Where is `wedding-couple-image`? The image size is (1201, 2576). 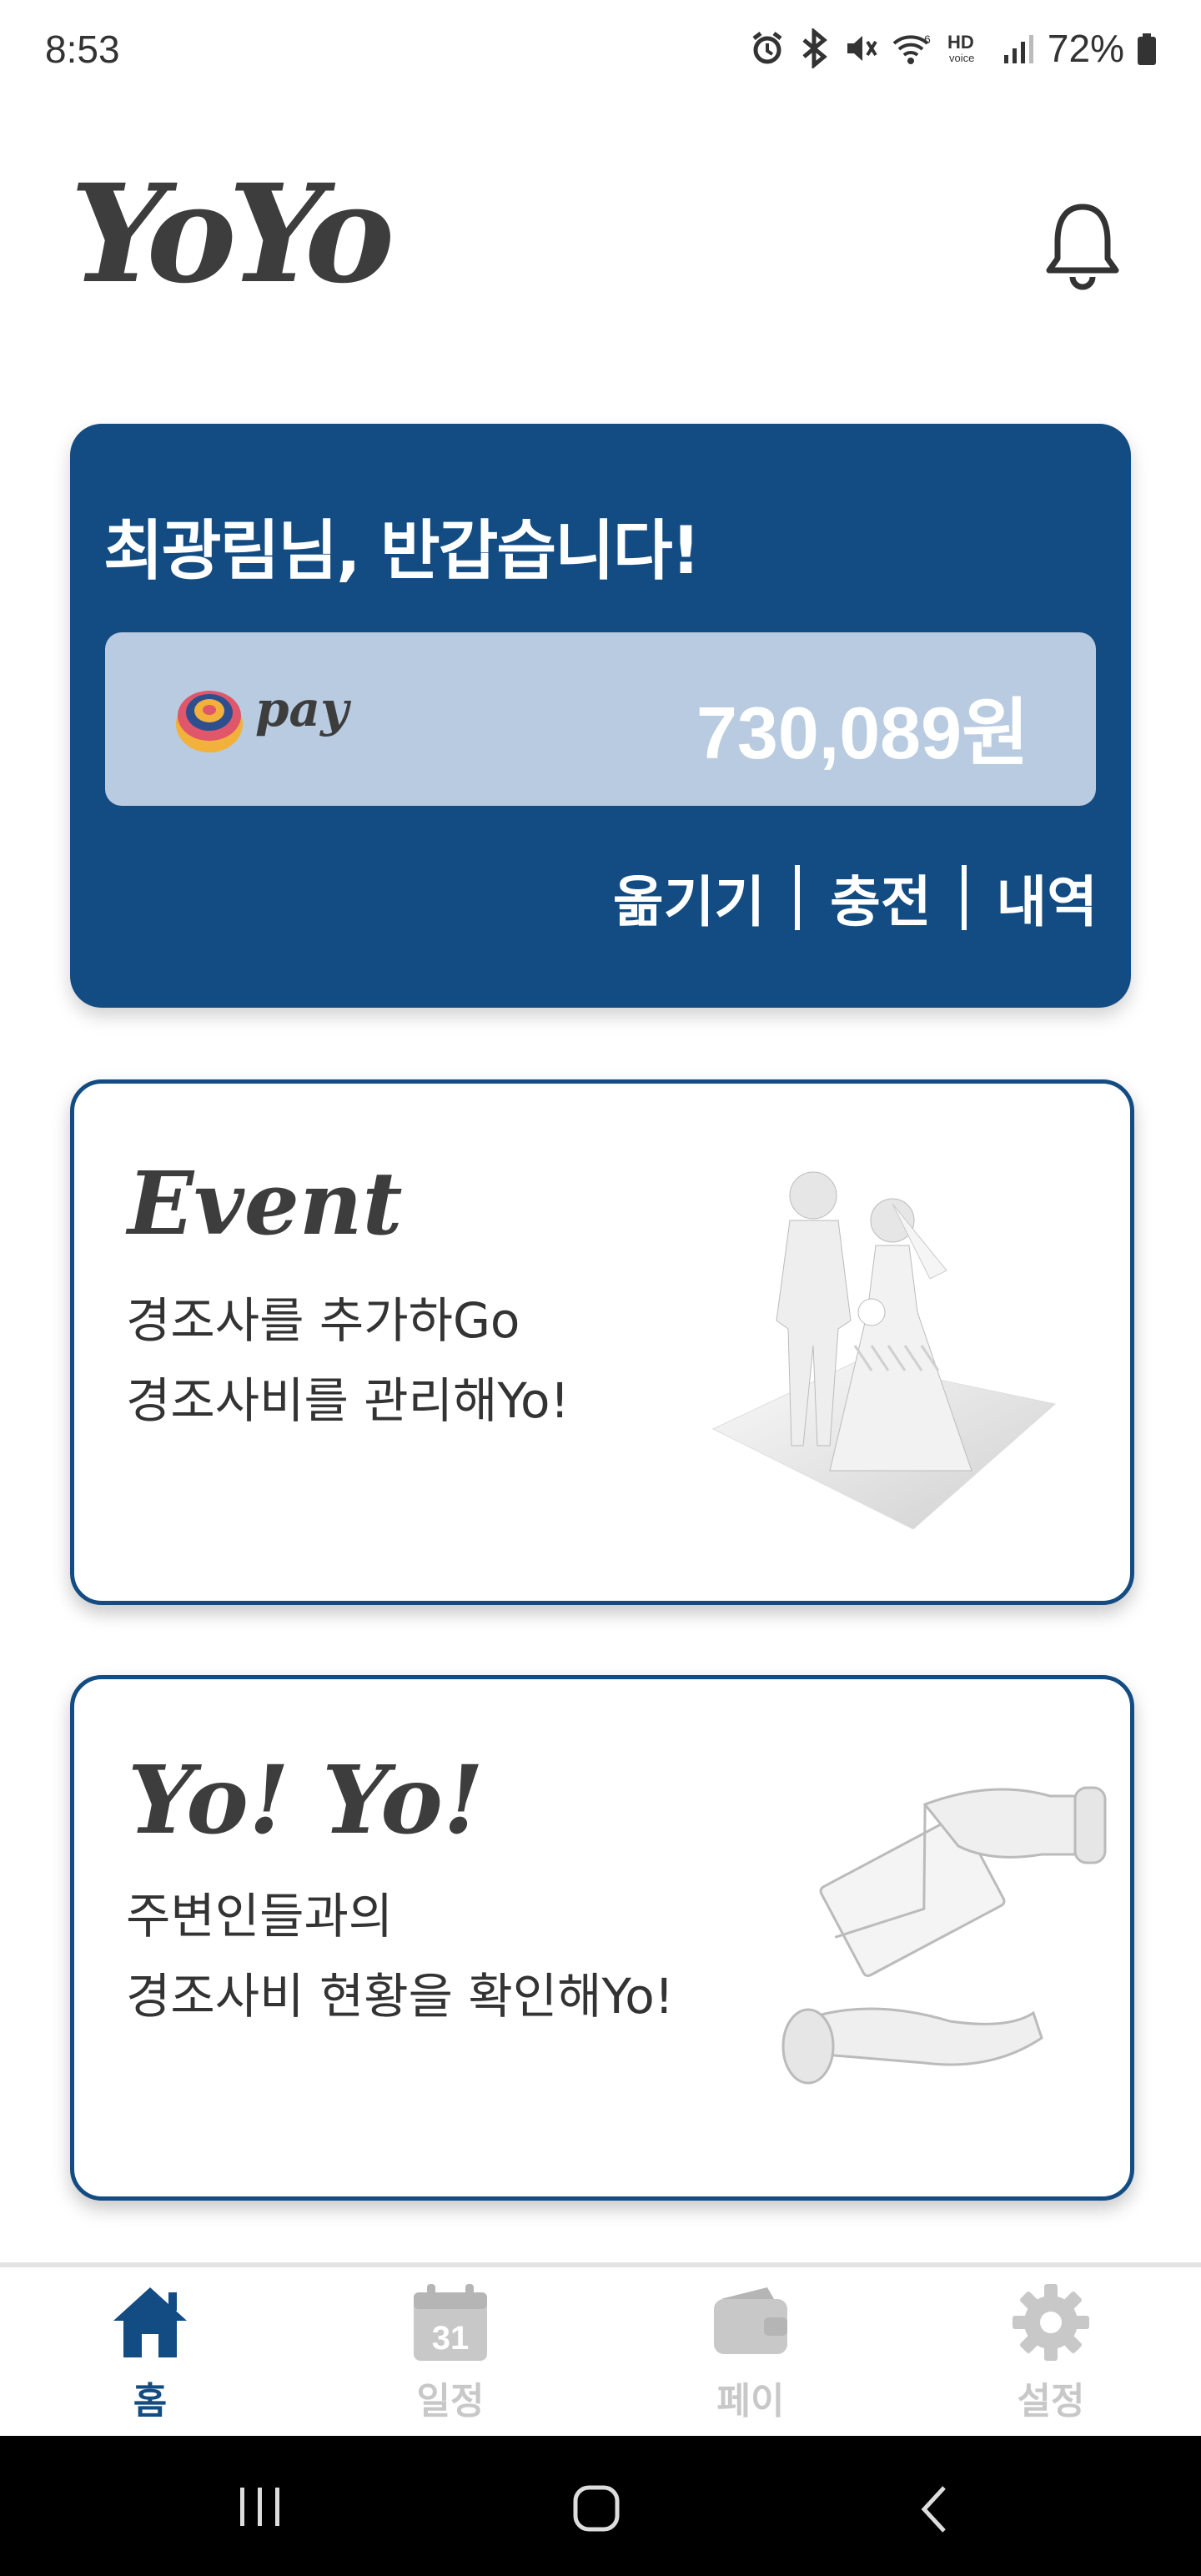 wedding-couple-image is located at coordinates (884, 1350).